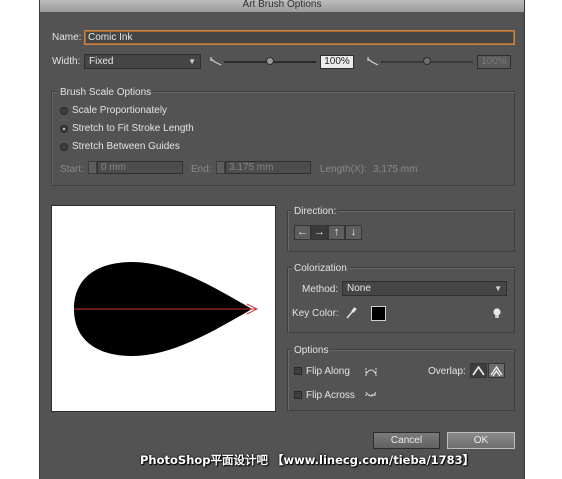 The height and width of the screenshot is (479, 562). I want to click on direction-down-button: ↓, so click(353, 232).